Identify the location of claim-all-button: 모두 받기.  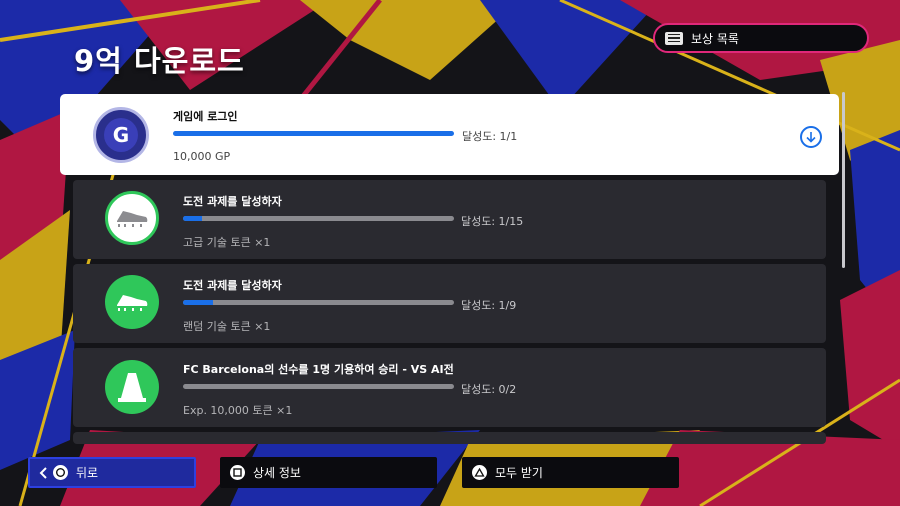
(570, 472).